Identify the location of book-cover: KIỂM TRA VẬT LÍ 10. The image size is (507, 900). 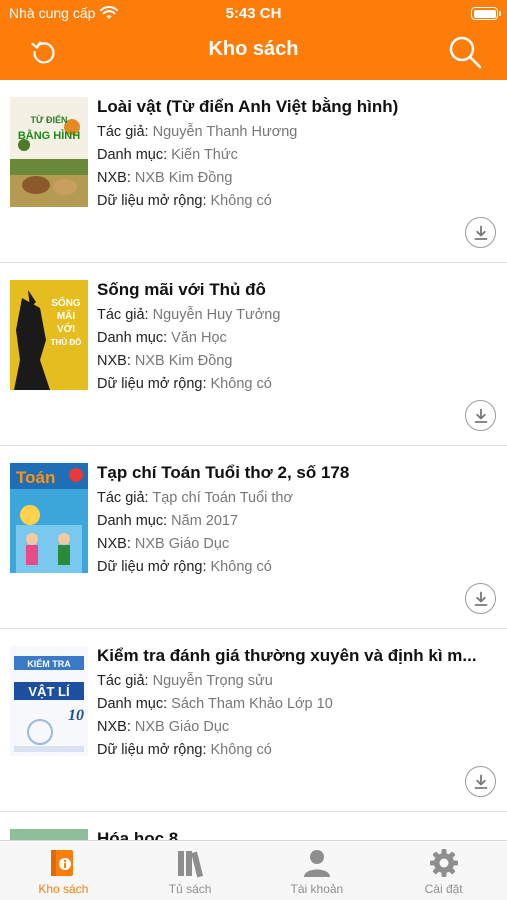
(49, 701).